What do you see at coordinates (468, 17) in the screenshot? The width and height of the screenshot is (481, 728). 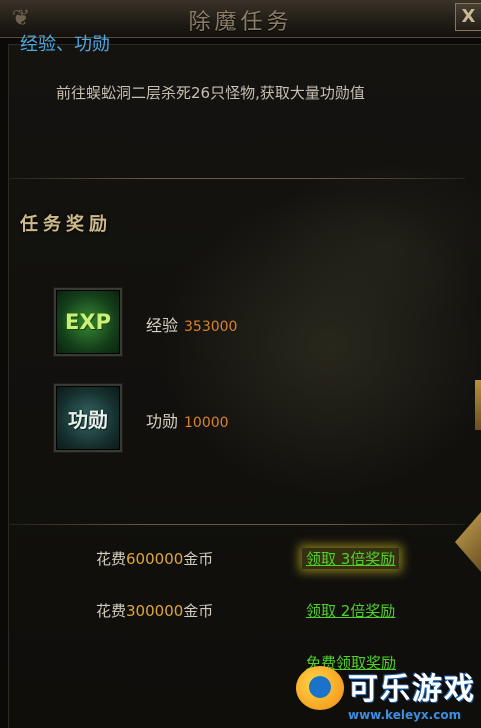 I see `close-button: X` at bounding box center [468, 17].